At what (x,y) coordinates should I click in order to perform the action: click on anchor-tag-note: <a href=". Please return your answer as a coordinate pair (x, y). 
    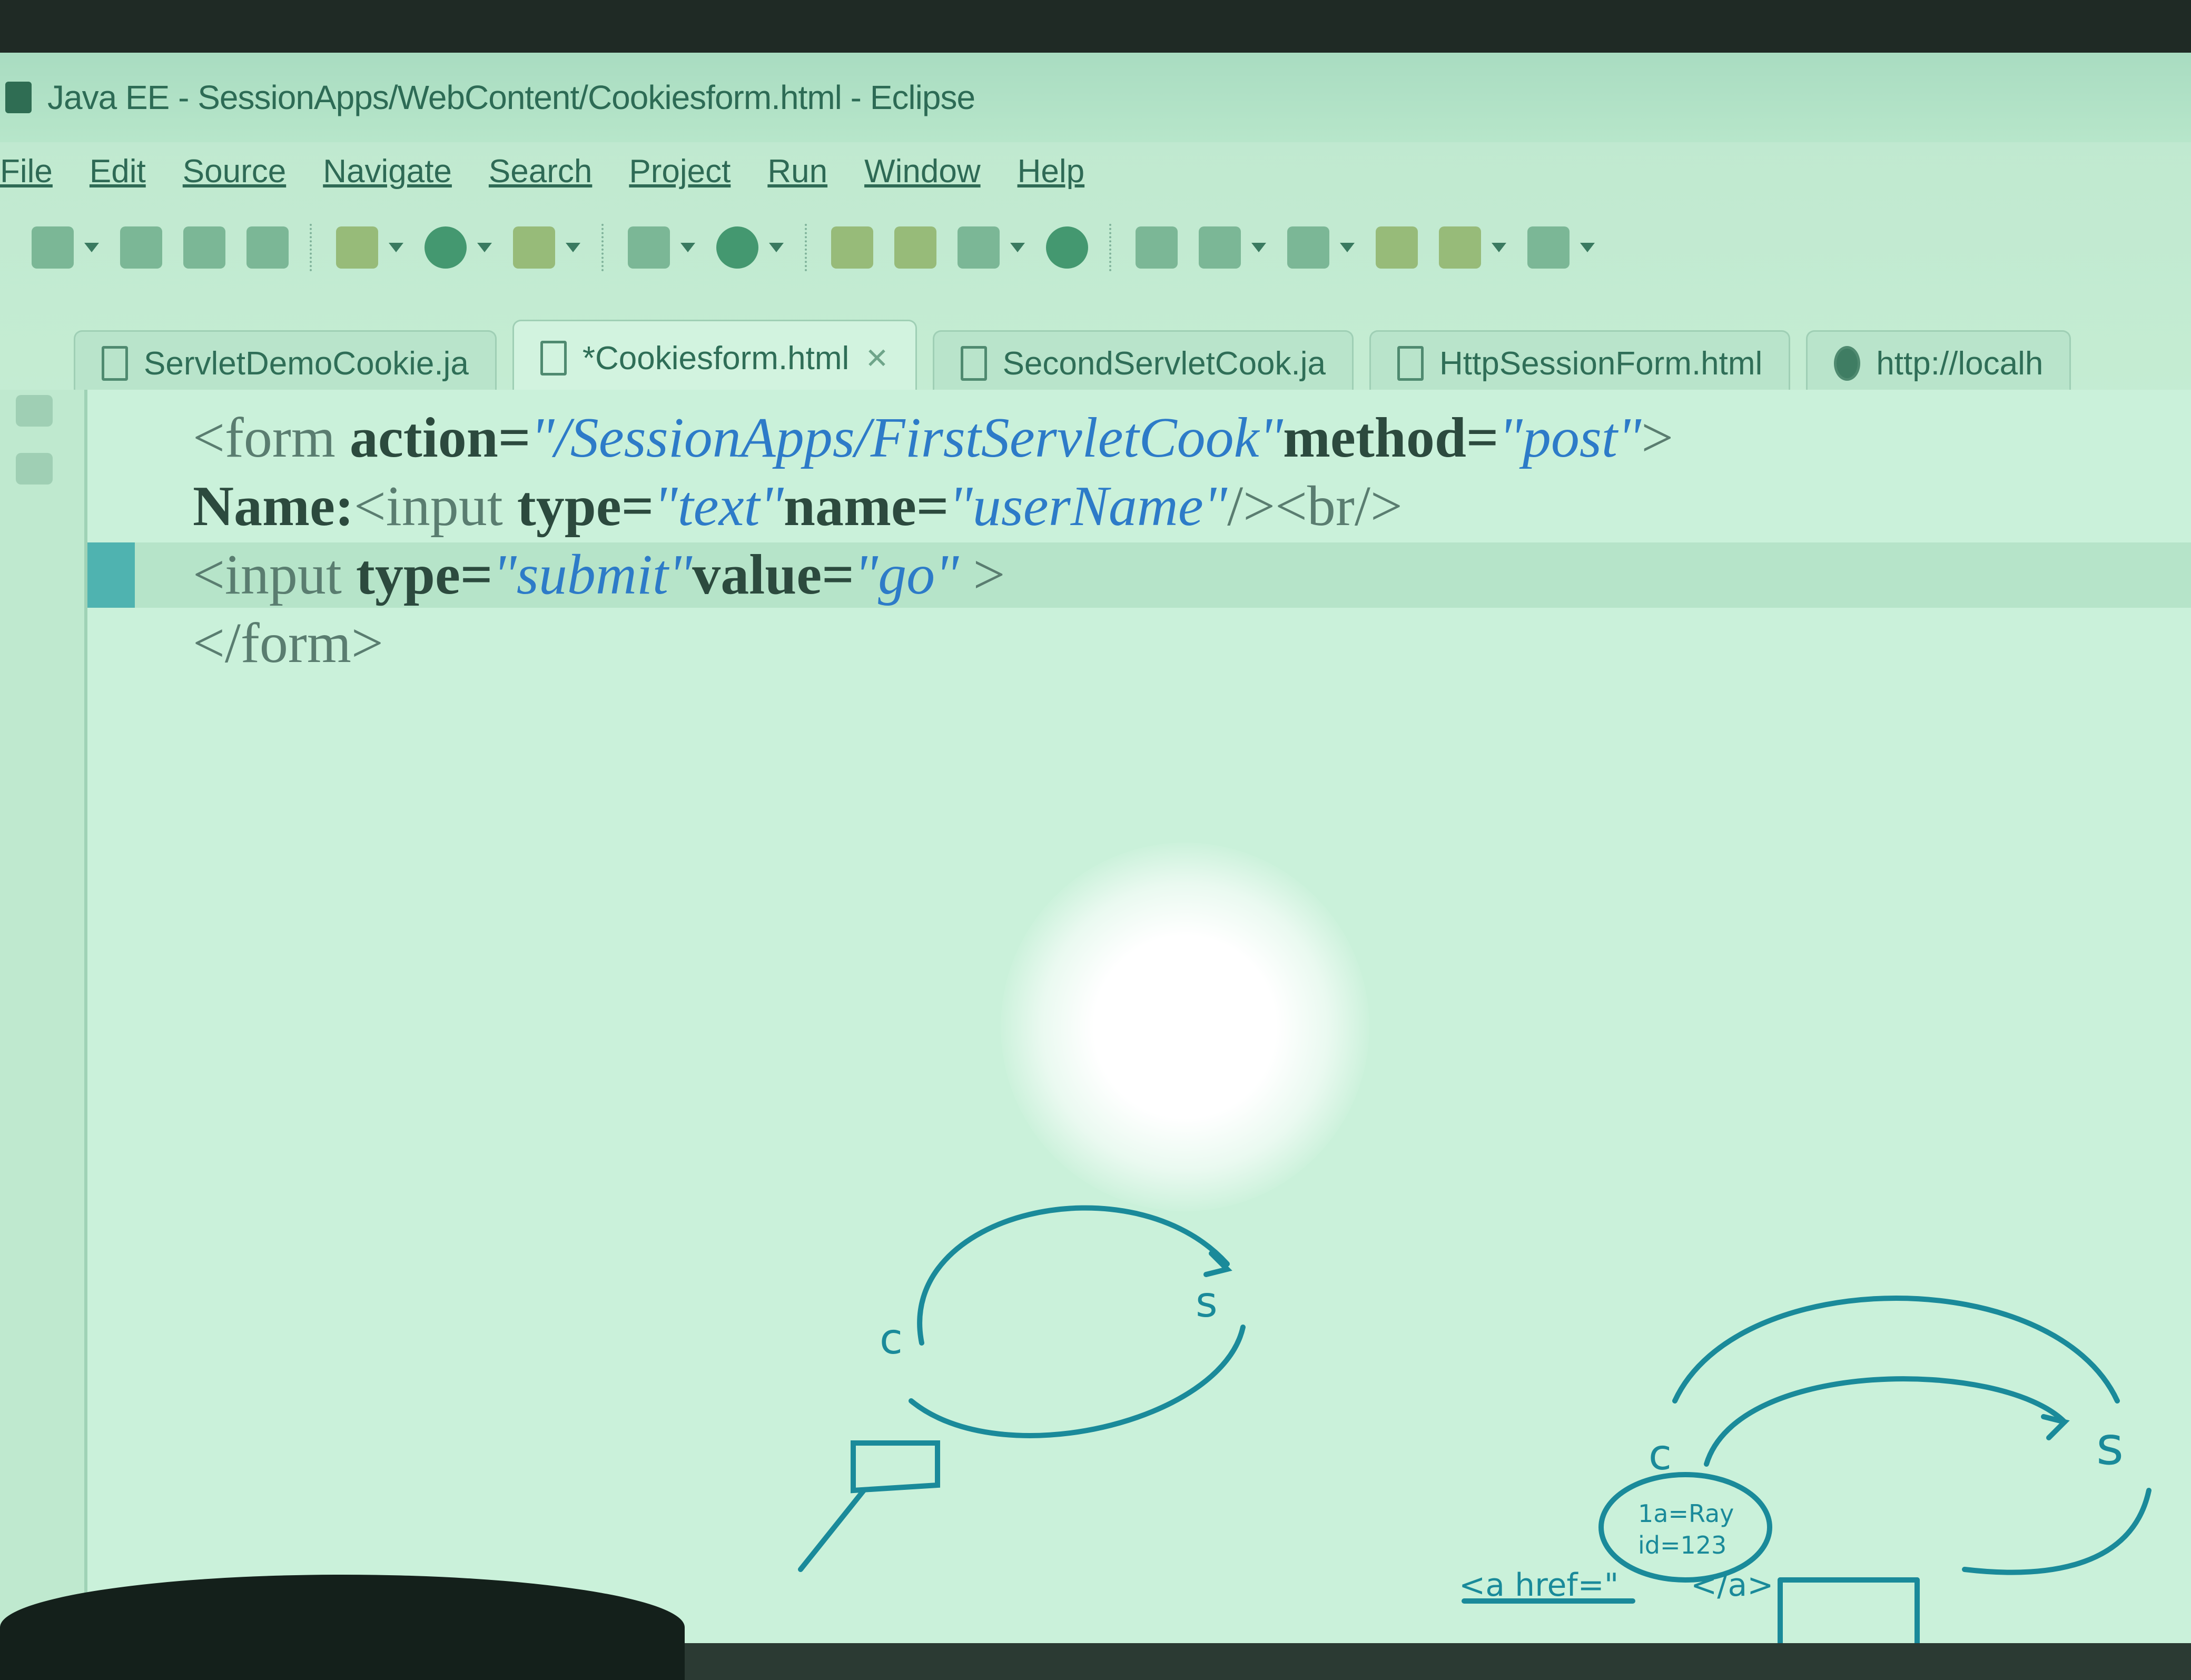
    Looking at the image, I should click on (1538, 1585).